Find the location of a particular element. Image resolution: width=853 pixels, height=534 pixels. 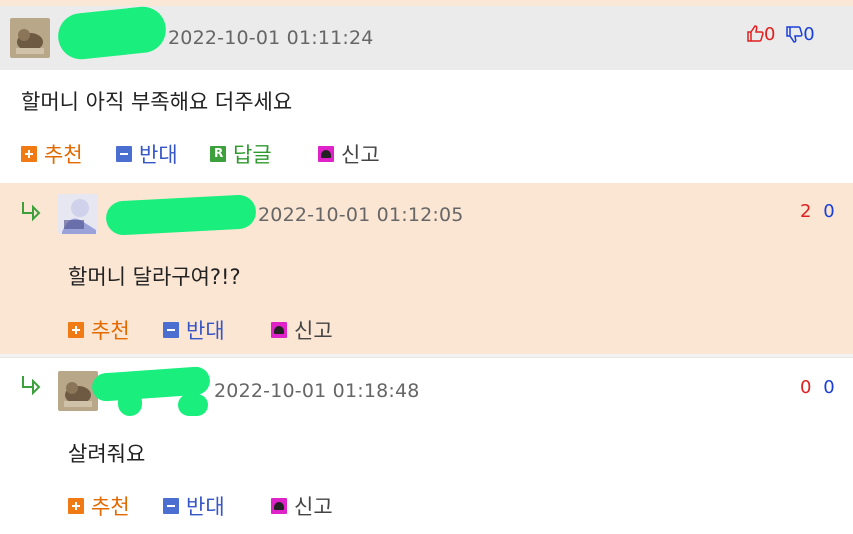

reply-label: 답글 is located at coordinates (252, 155).